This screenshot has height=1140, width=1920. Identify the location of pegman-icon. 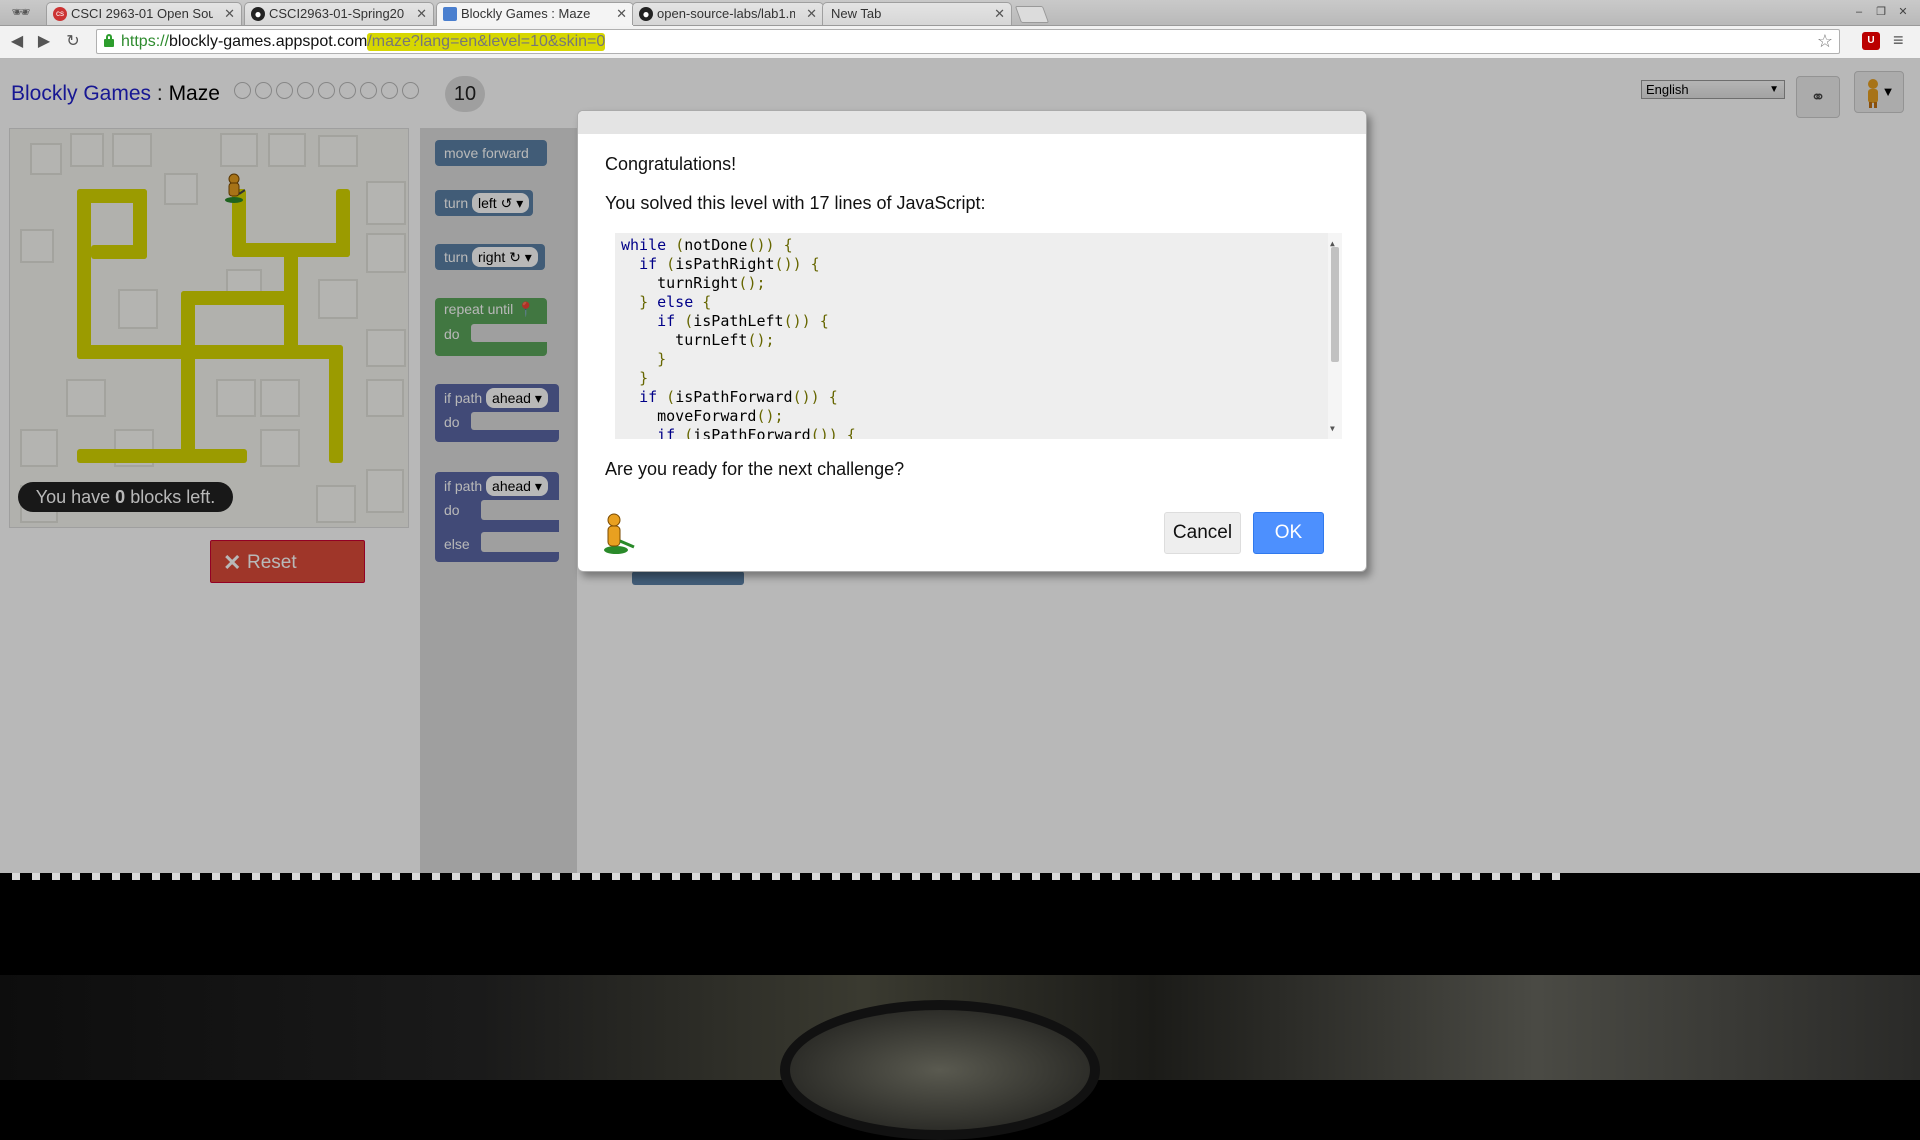
(619, 533).